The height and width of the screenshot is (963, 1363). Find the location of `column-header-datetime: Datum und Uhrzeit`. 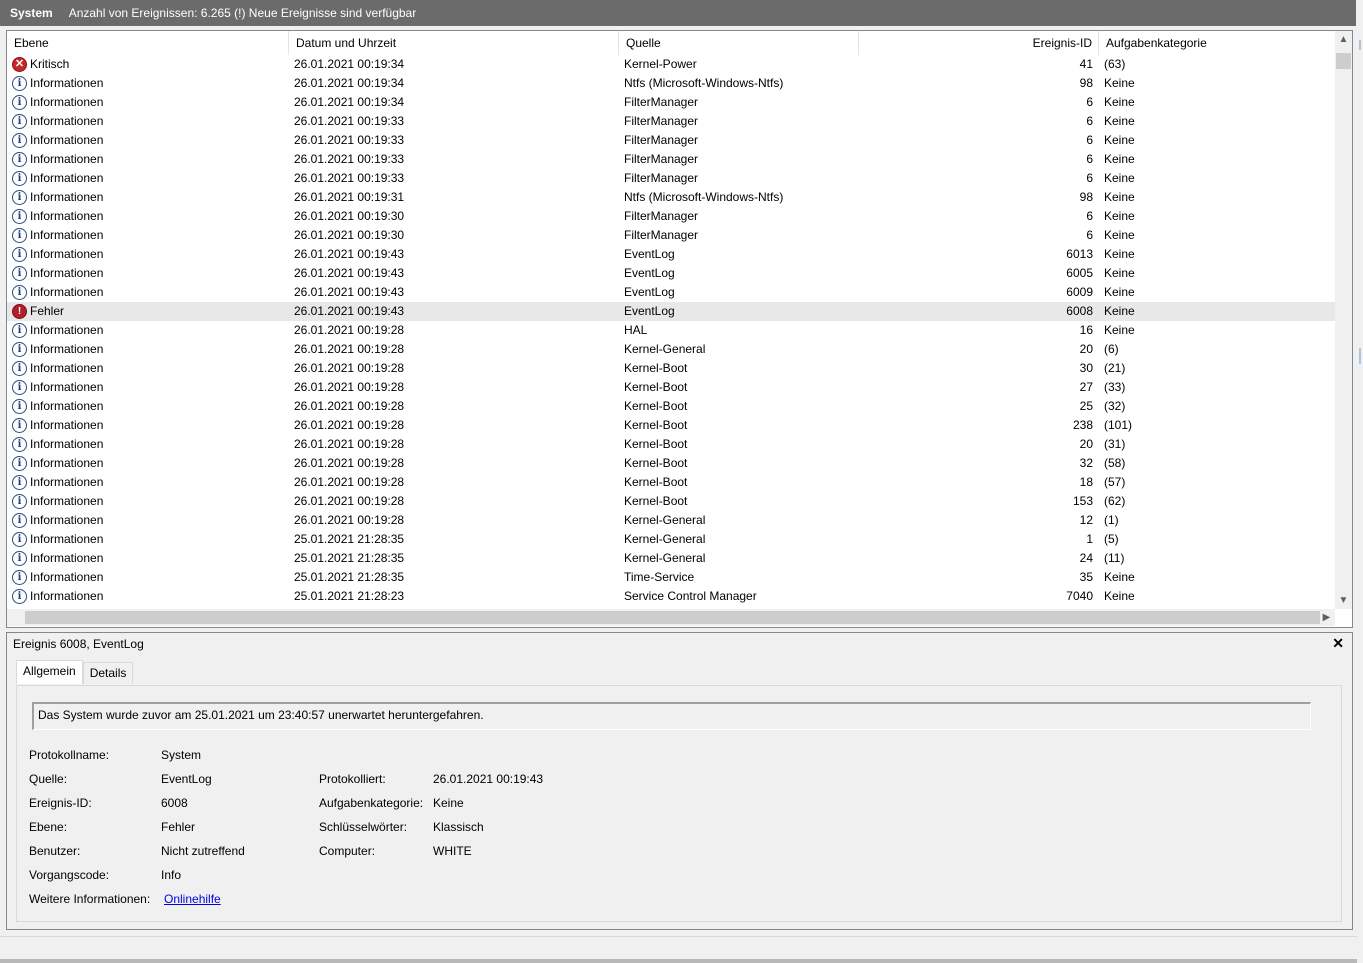

column-header-datetime: Datum und Uhrzeit is located at coordinates (454, 43).